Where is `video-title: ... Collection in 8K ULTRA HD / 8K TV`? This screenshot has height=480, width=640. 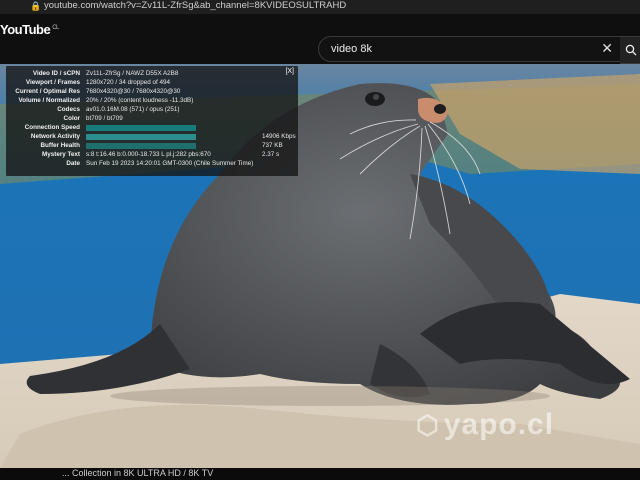 video-title: ... Collection in 8K ULTRA HD / 8K TV is located at coordinates (137, 473).